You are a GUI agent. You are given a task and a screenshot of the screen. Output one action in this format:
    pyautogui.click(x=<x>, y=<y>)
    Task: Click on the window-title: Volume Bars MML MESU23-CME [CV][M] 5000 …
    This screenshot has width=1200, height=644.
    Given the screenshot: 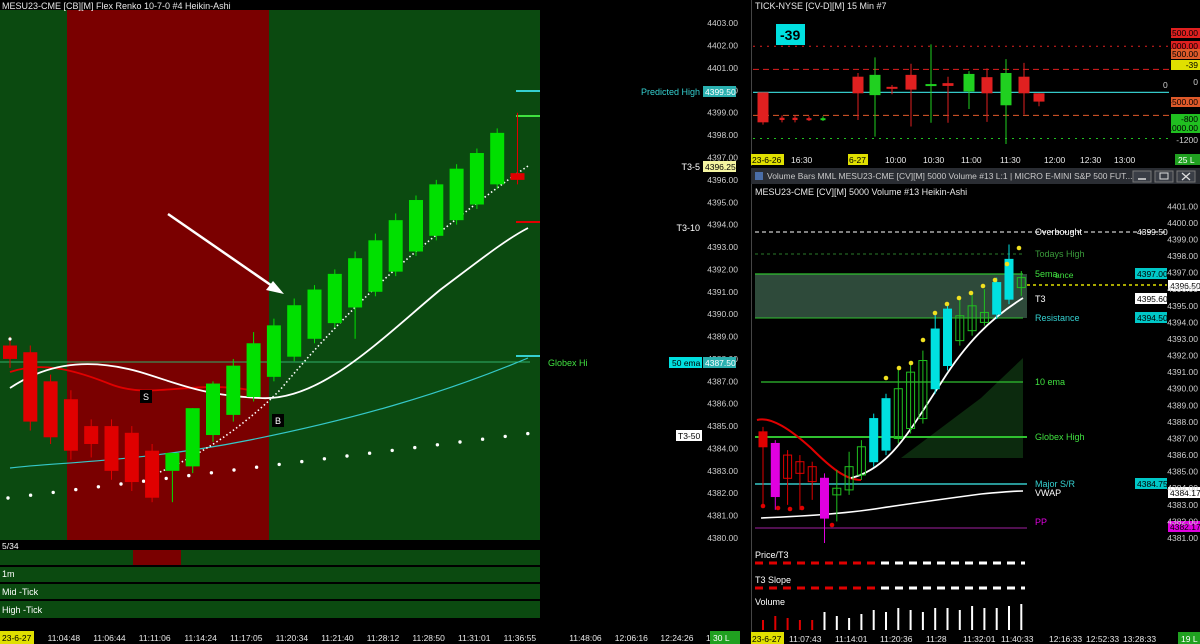 What is the action you would take?
    pyautogui.click(x=949, y=176)
    